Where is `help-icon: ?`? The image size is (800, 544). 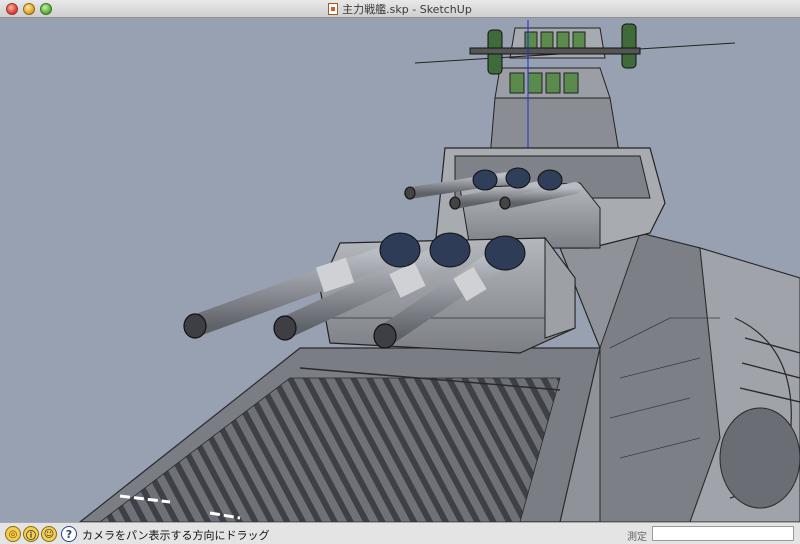 help-icon: ? is located at coordinates (69, 534).